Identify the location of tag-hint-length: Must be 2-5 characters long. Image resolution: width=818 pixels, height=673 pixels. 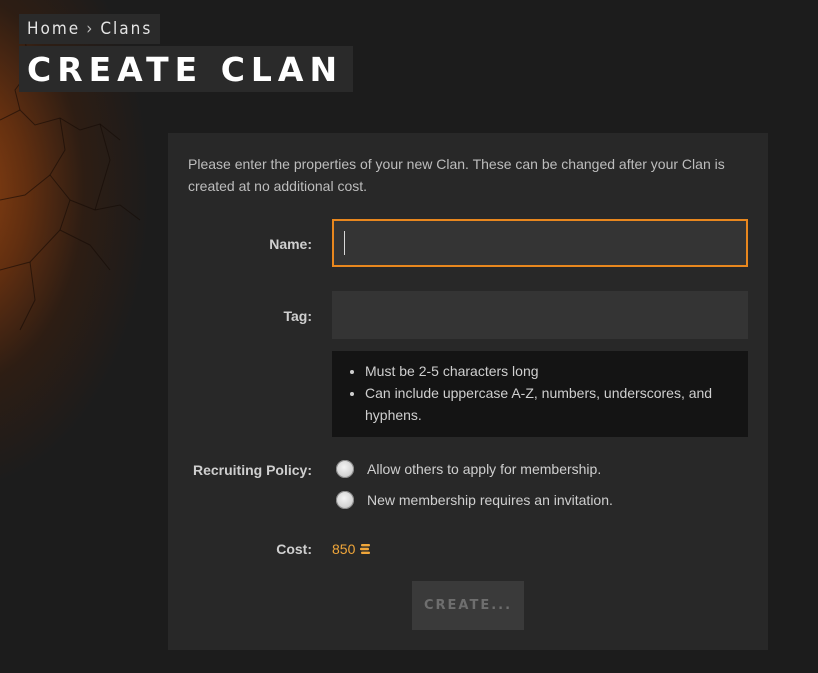
(549, 371).